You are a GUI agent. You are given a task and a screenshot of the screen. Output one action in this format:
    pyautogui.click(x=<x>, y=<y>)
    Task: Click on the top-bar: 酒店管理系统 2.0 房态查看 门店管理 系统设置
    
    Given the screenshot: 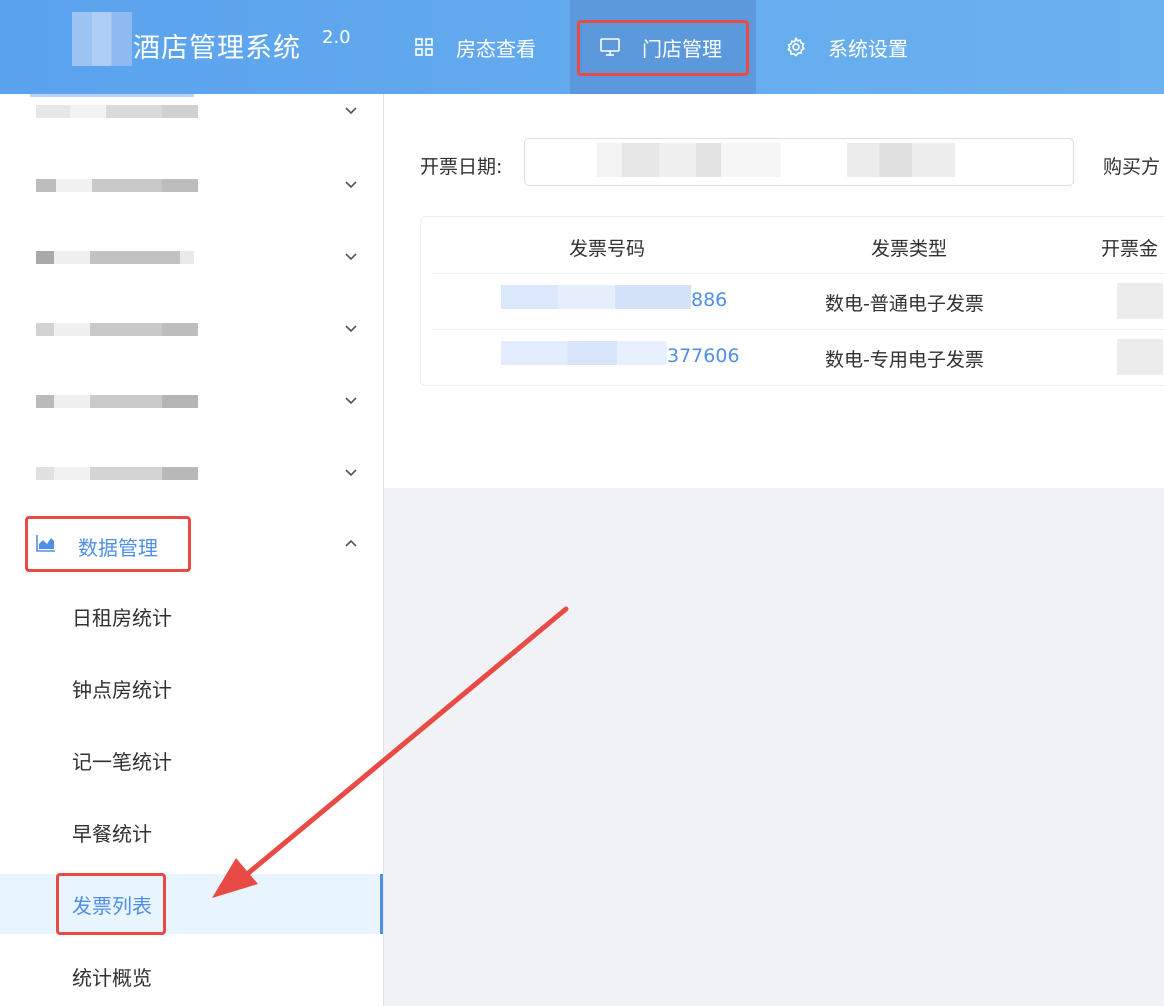 What is the action you would take?
    pyautogui.click(x=582, y=47)
    